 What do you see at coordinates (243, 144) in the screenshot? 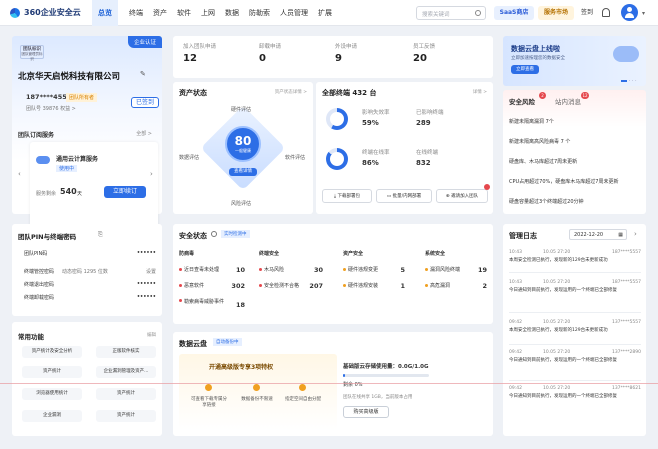
I see `score-circle: 80 一般健康` at bounding box center [243, 144].